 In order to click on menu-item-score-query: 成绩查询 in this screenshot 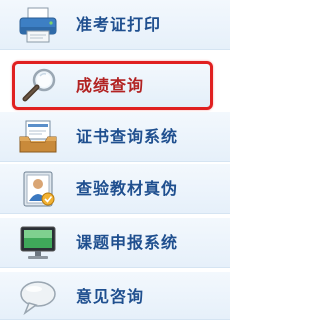, I will do `click(112, 85)`.